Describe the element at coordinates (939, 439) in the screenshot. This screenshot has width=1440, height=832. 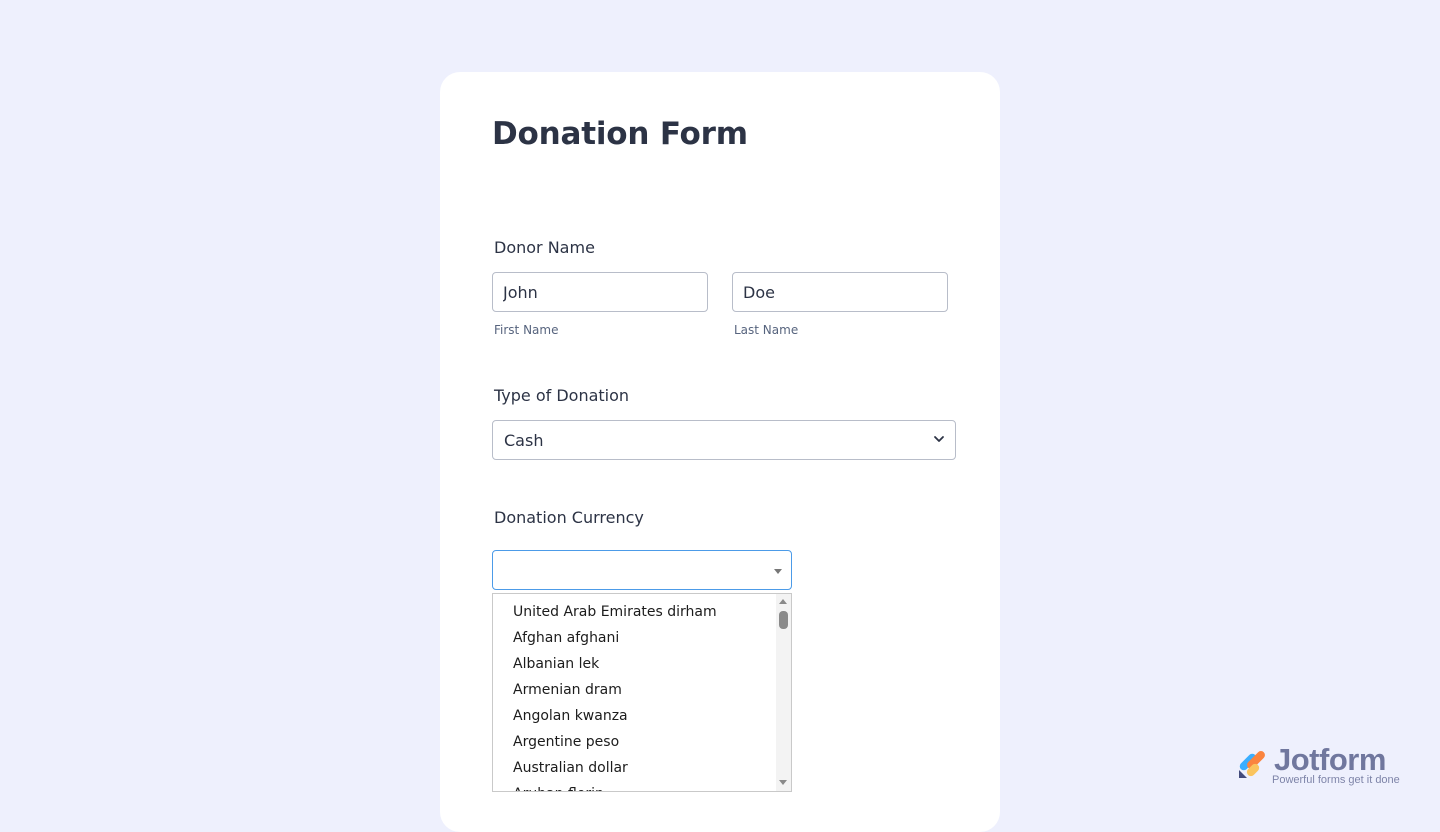
I see `chevron-down-icon` at that location.